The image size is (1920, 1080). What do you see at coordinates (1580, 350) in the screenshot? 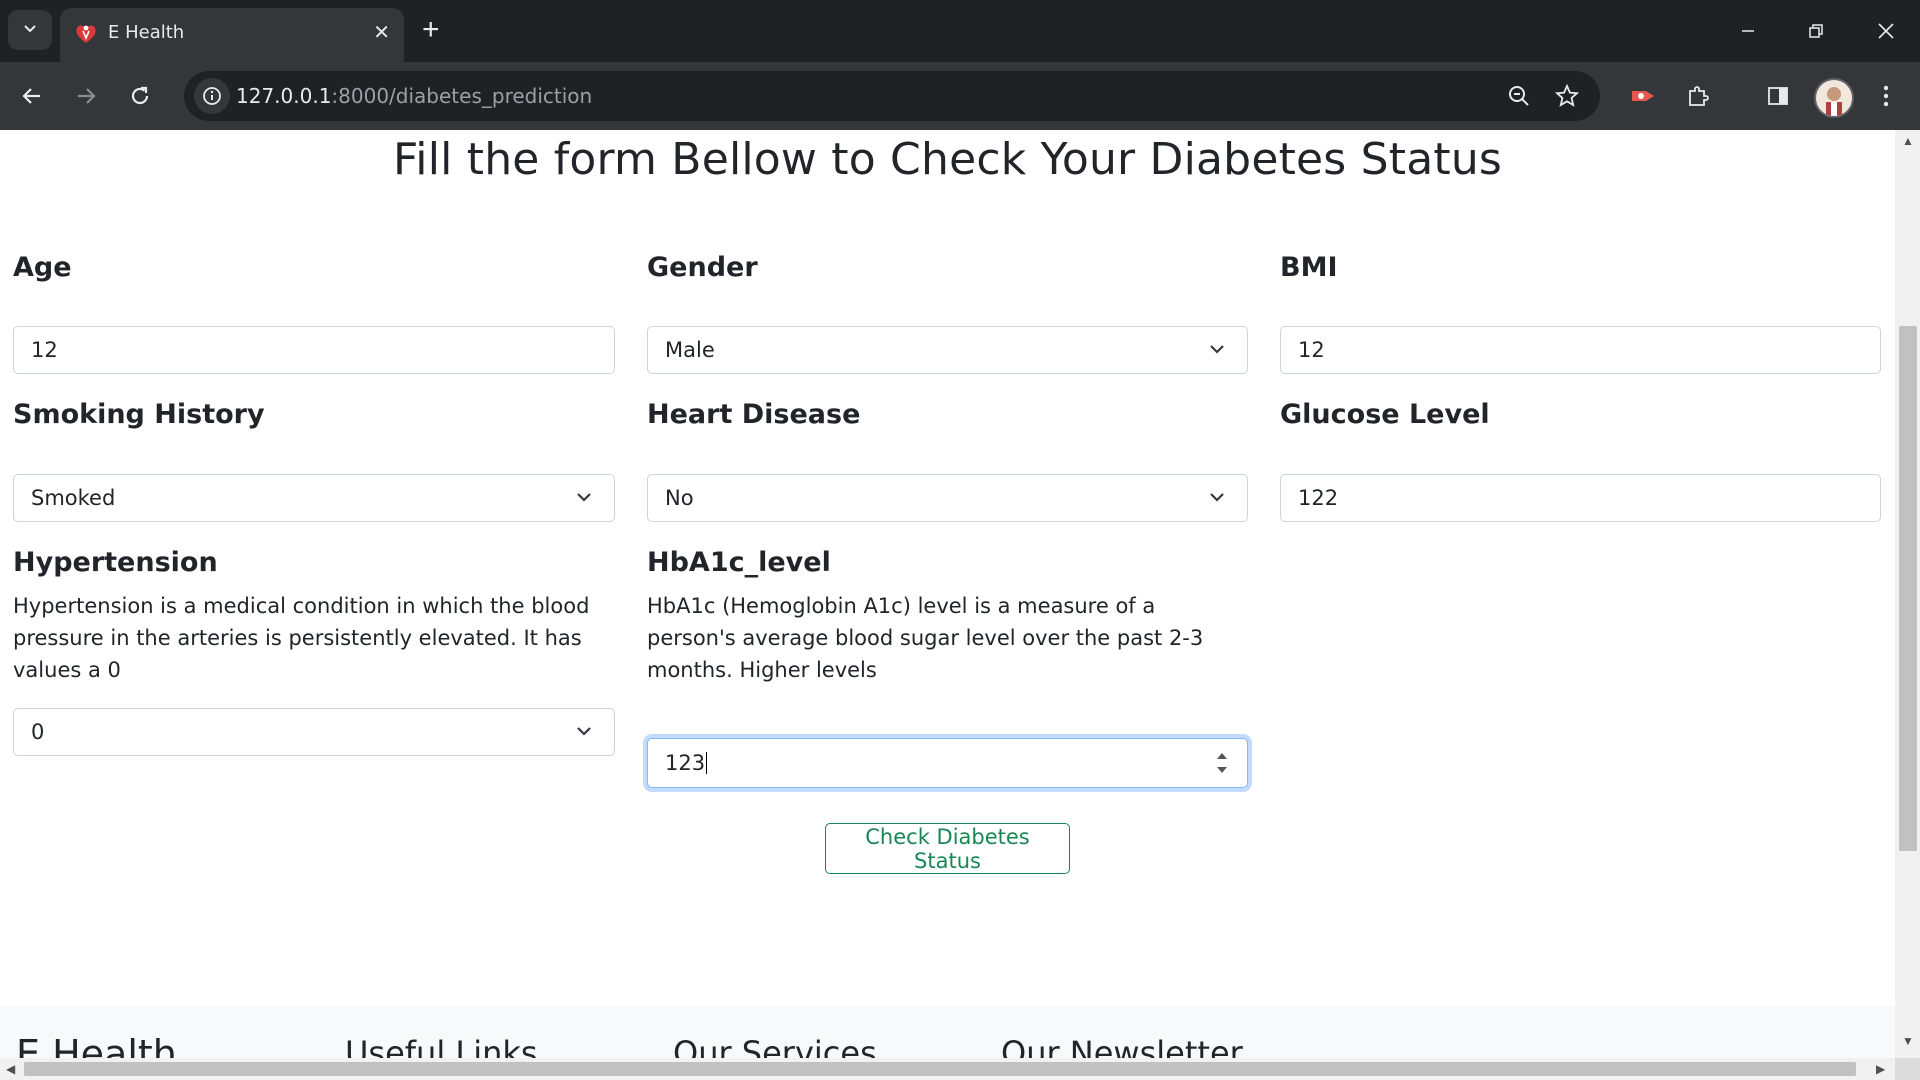
I see `bmi-input: 12` at bounding box center [1580, 350].